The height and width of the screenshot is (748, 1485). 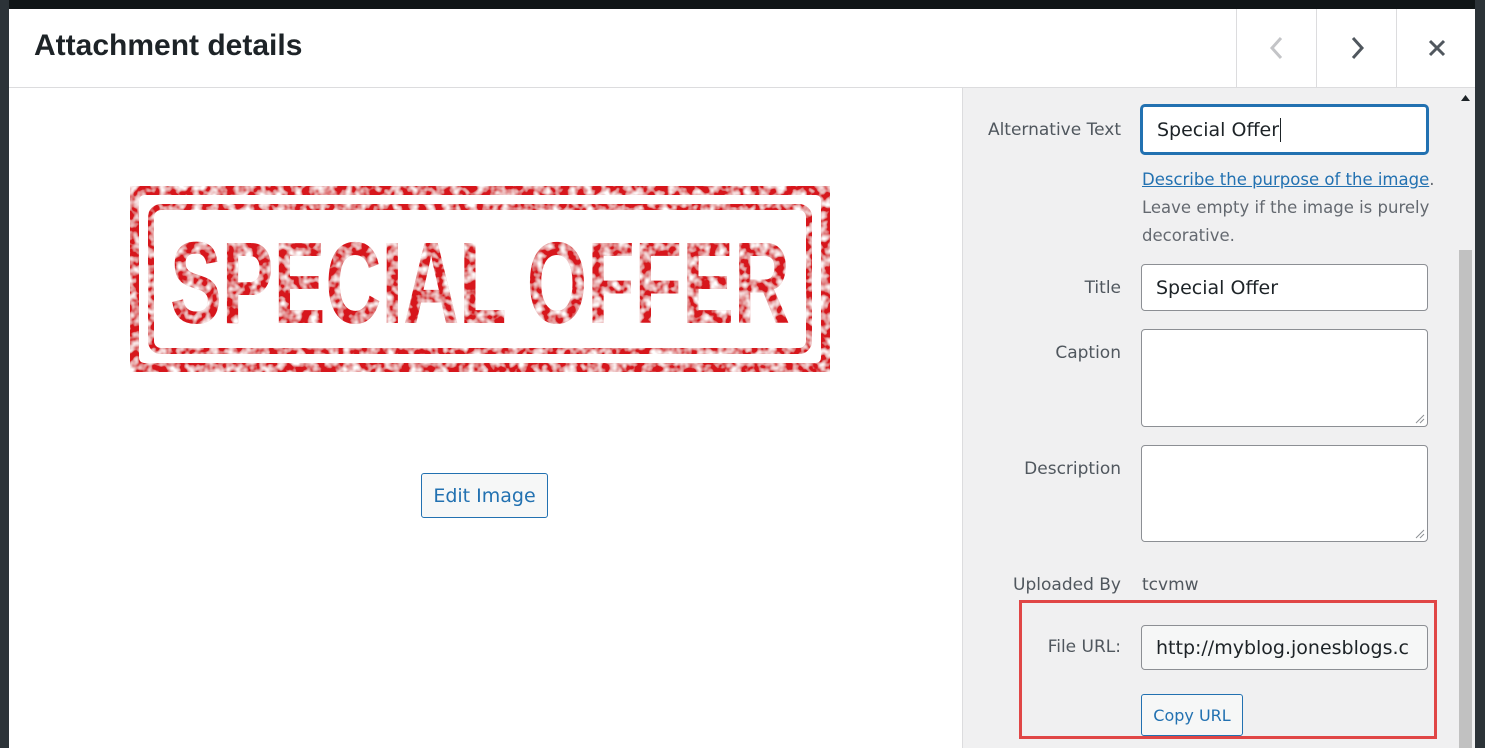 I want to click on chevron-right-icon, so click(x=1357, y=48).